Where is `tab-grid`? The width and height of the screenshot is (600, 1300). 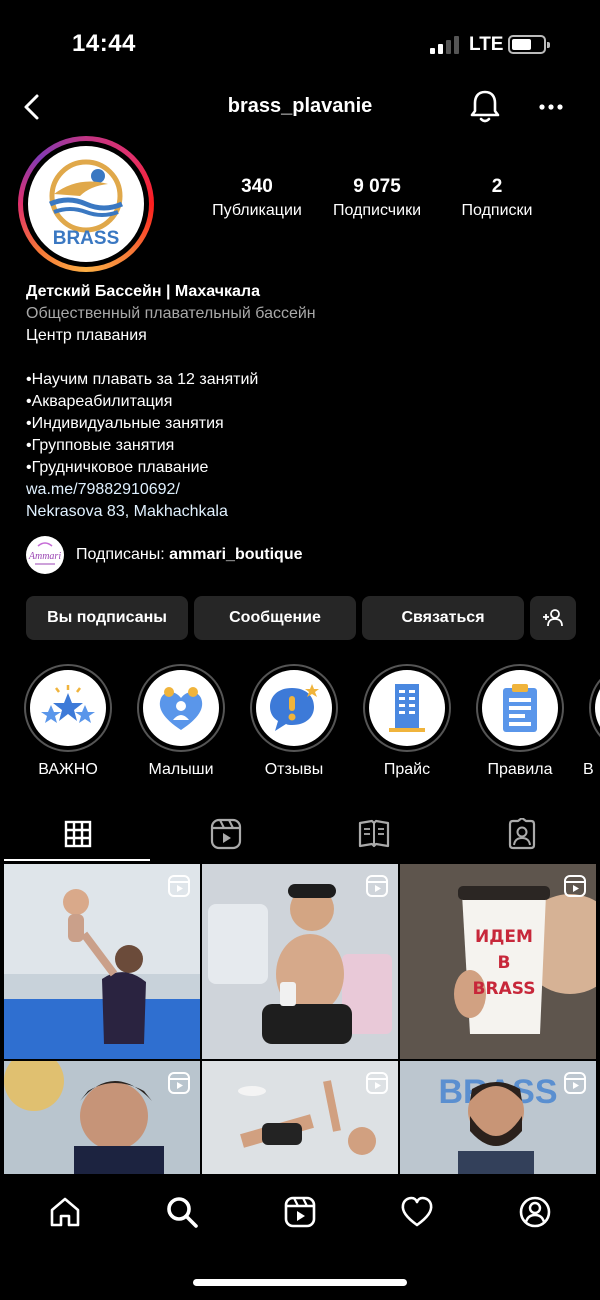 tab-grid is located at coordinates (78, 834).